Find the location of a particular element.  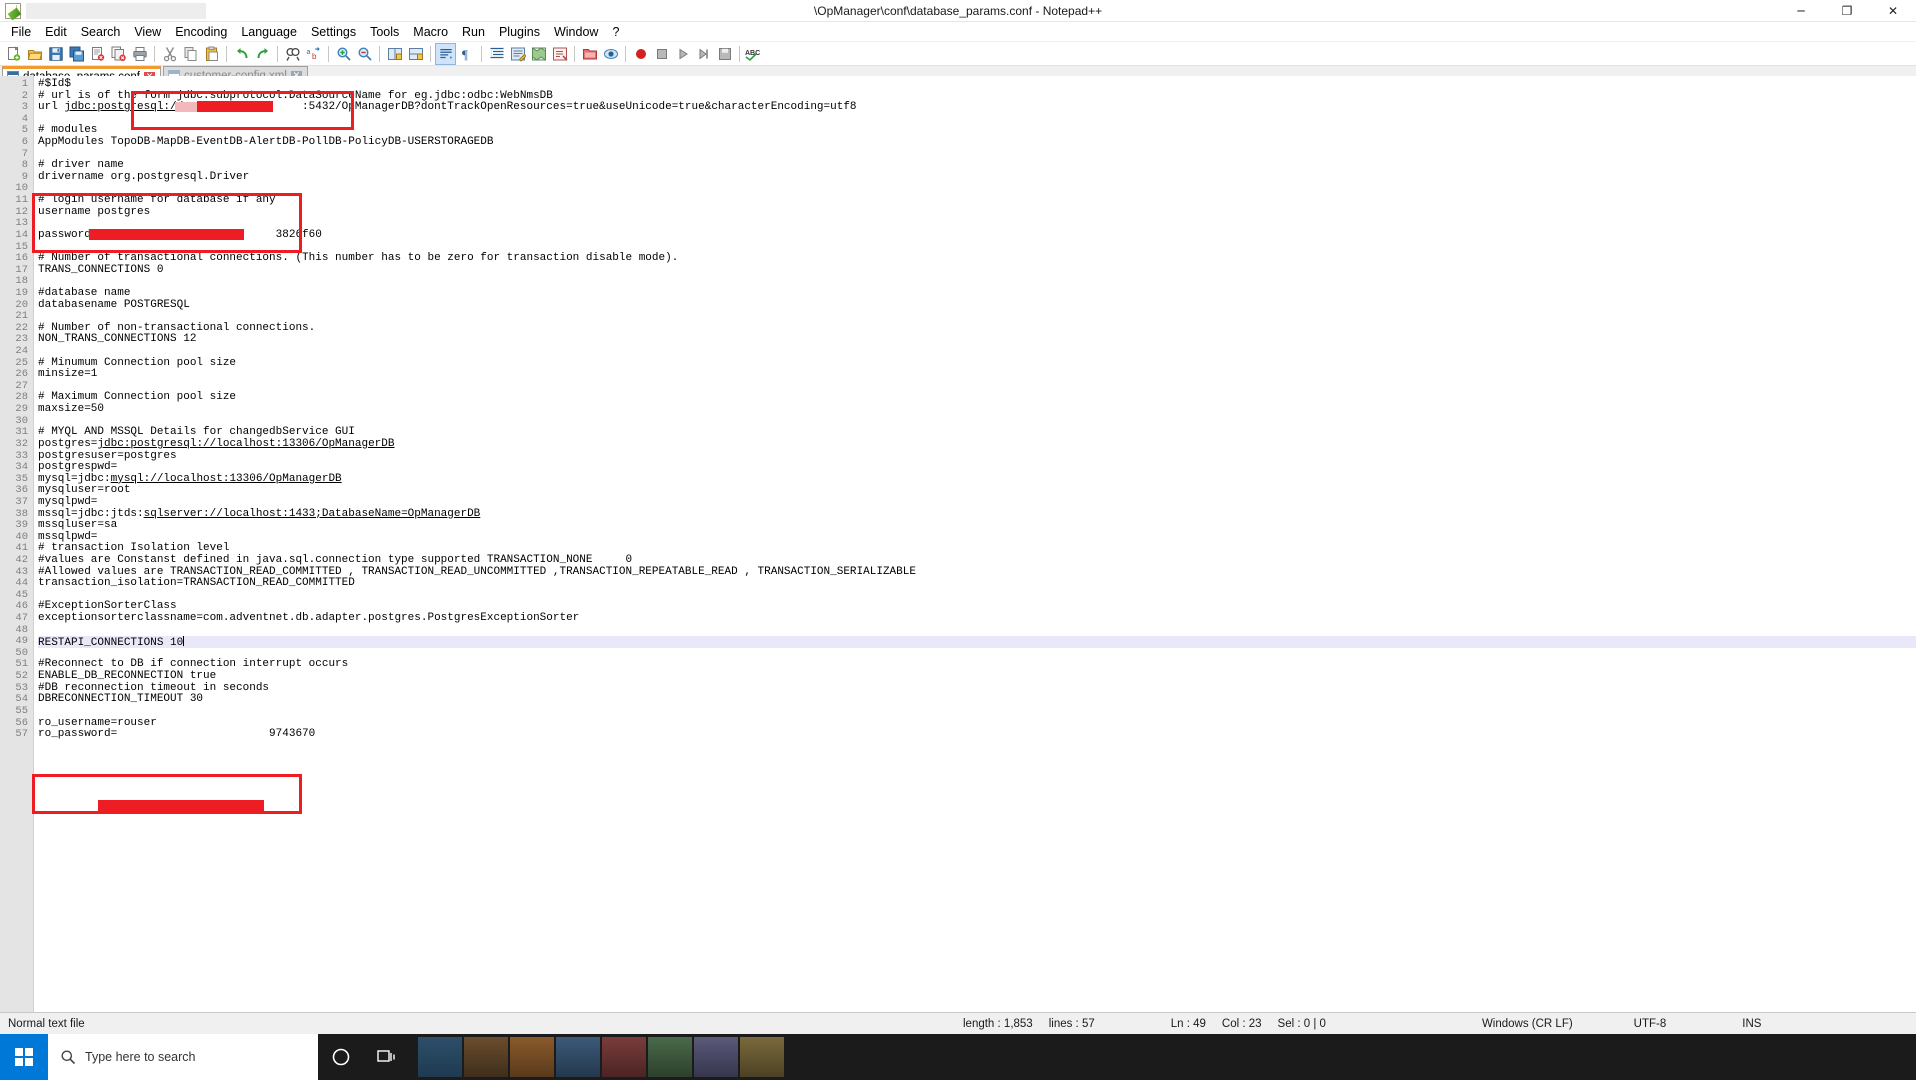

save-all-icon is located at coordinates (76, 54).